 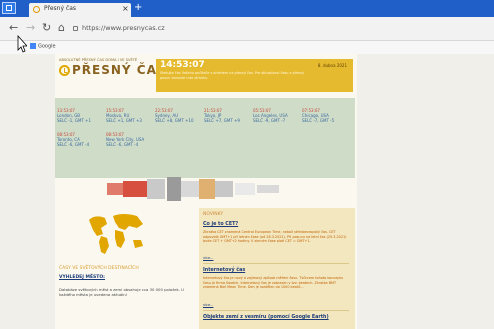 I want to click on current-date: 8. dubna 2021, so click(x=332, y=65).